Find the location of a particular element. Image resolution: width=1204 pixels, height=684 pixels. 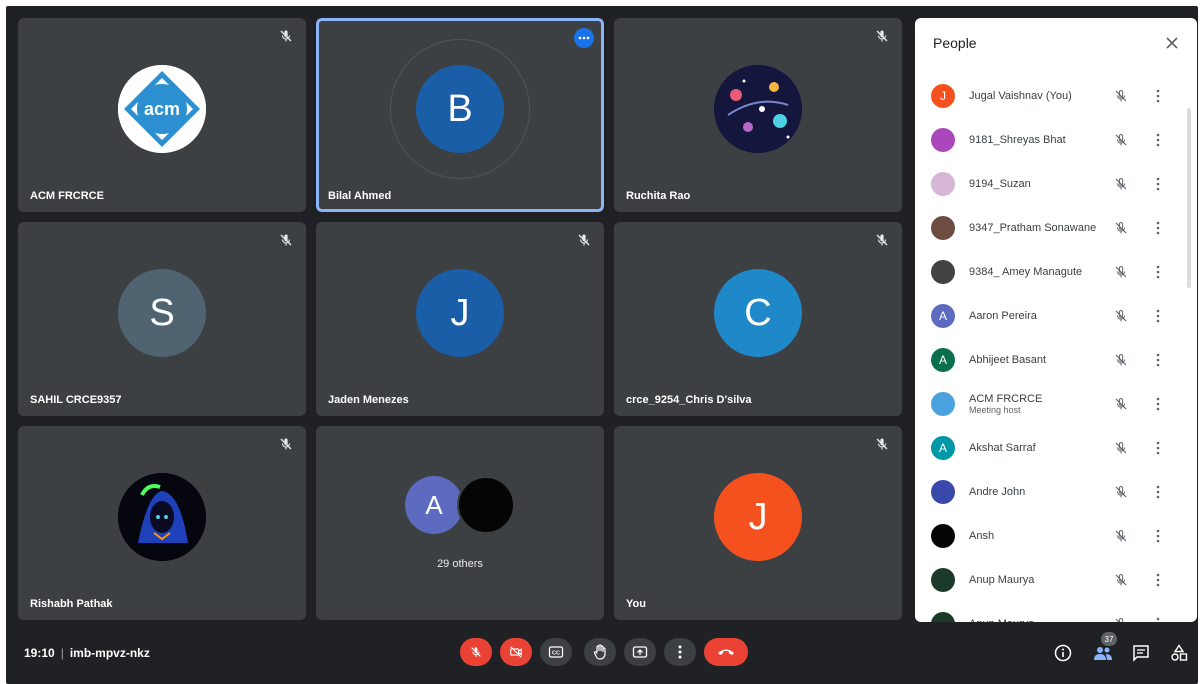

more-options-button is located at coordinates (680, 652).